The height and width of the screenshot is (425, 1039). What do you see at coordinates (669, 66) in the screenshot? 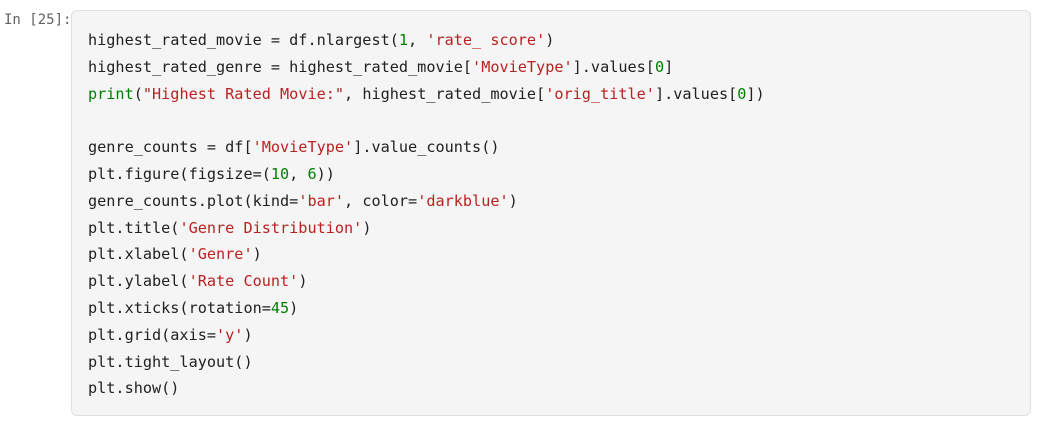
I see `code-token: ]` at bounding box center [669, 66].